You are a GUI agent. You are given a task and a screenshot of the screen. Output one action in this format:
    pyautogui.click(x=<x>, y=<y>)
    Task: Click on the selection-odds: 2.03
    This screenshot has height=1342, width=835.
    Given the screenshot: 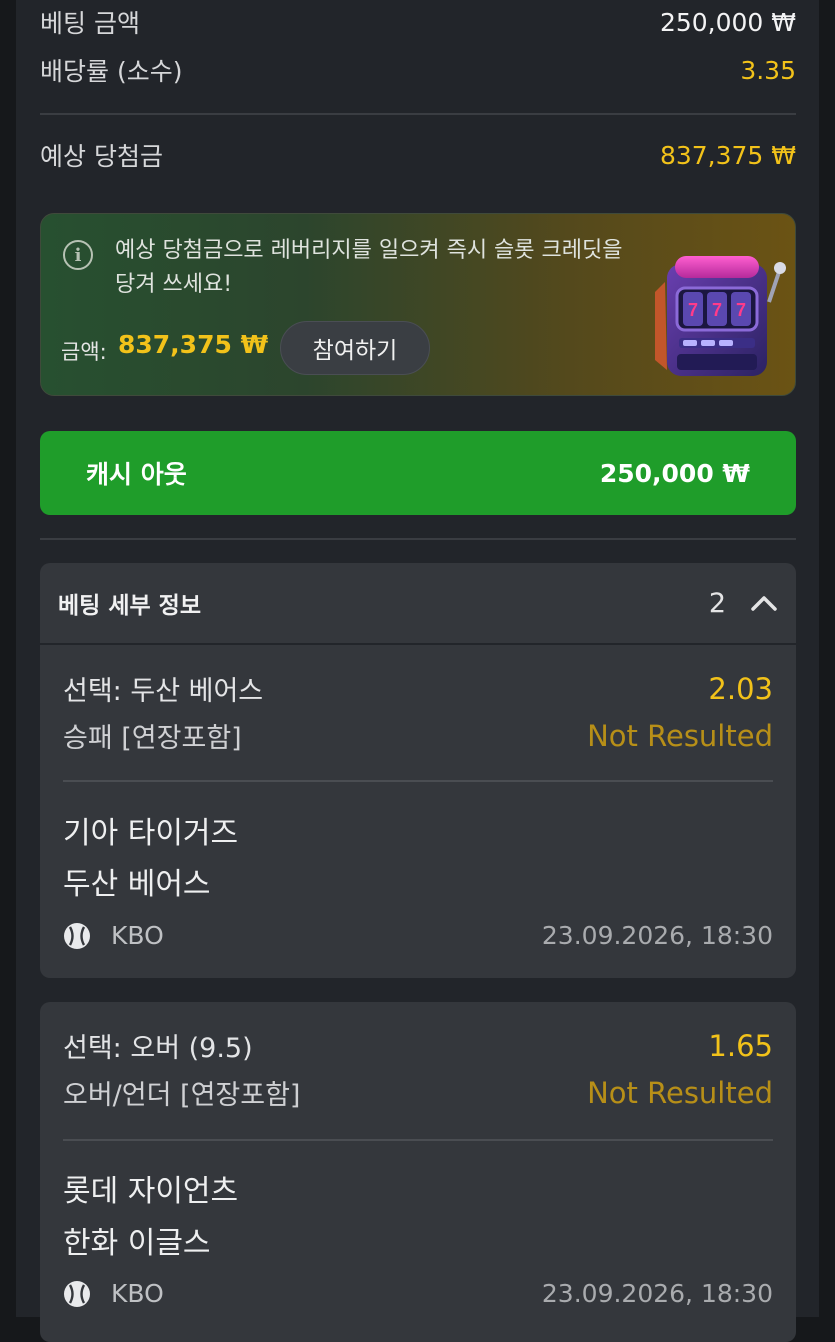 What is the action you would take?
    pyautogui.click(x=740, y=688)
    